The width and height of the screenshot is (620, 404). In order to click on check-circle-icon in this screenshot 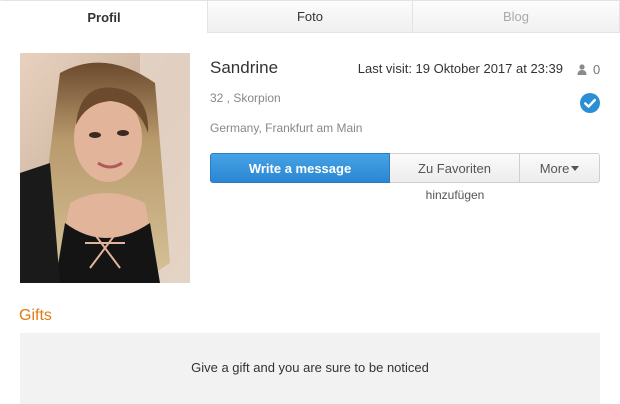, I will do `click(590, 103)`.